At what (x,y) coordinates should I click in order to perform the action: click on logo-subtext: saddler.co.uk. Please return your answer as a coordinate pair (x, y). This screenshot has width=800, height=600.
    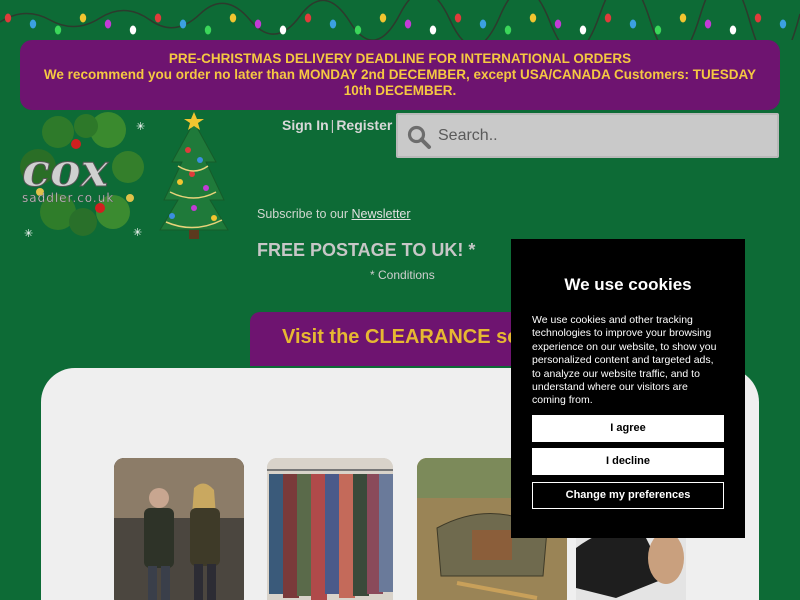
    Looking at the image, I should click on (68, 198).